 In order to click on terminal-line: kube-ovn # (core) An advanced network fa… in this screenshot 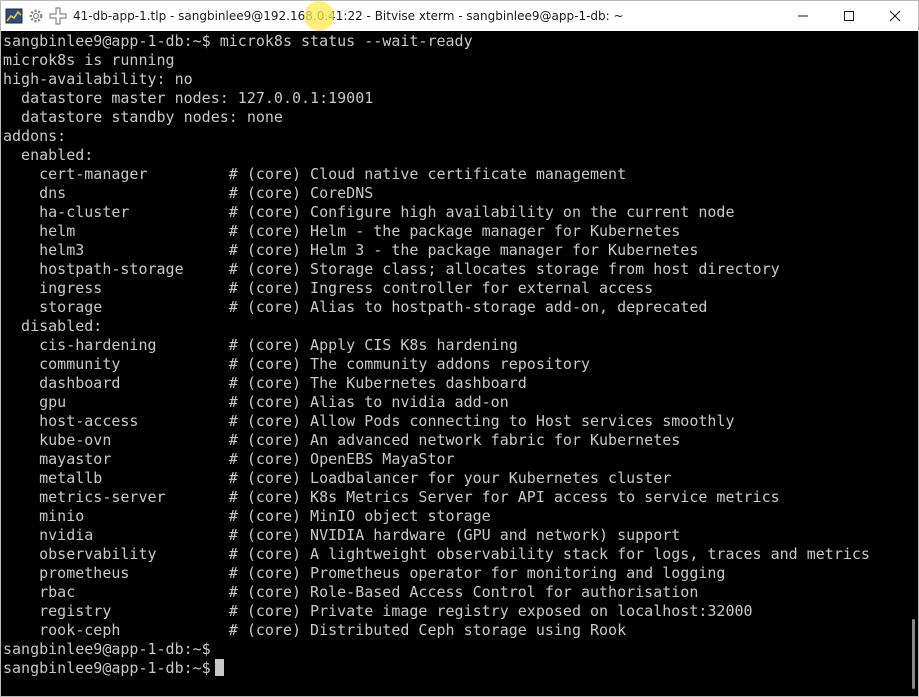, I will do `click(342, 440)`.